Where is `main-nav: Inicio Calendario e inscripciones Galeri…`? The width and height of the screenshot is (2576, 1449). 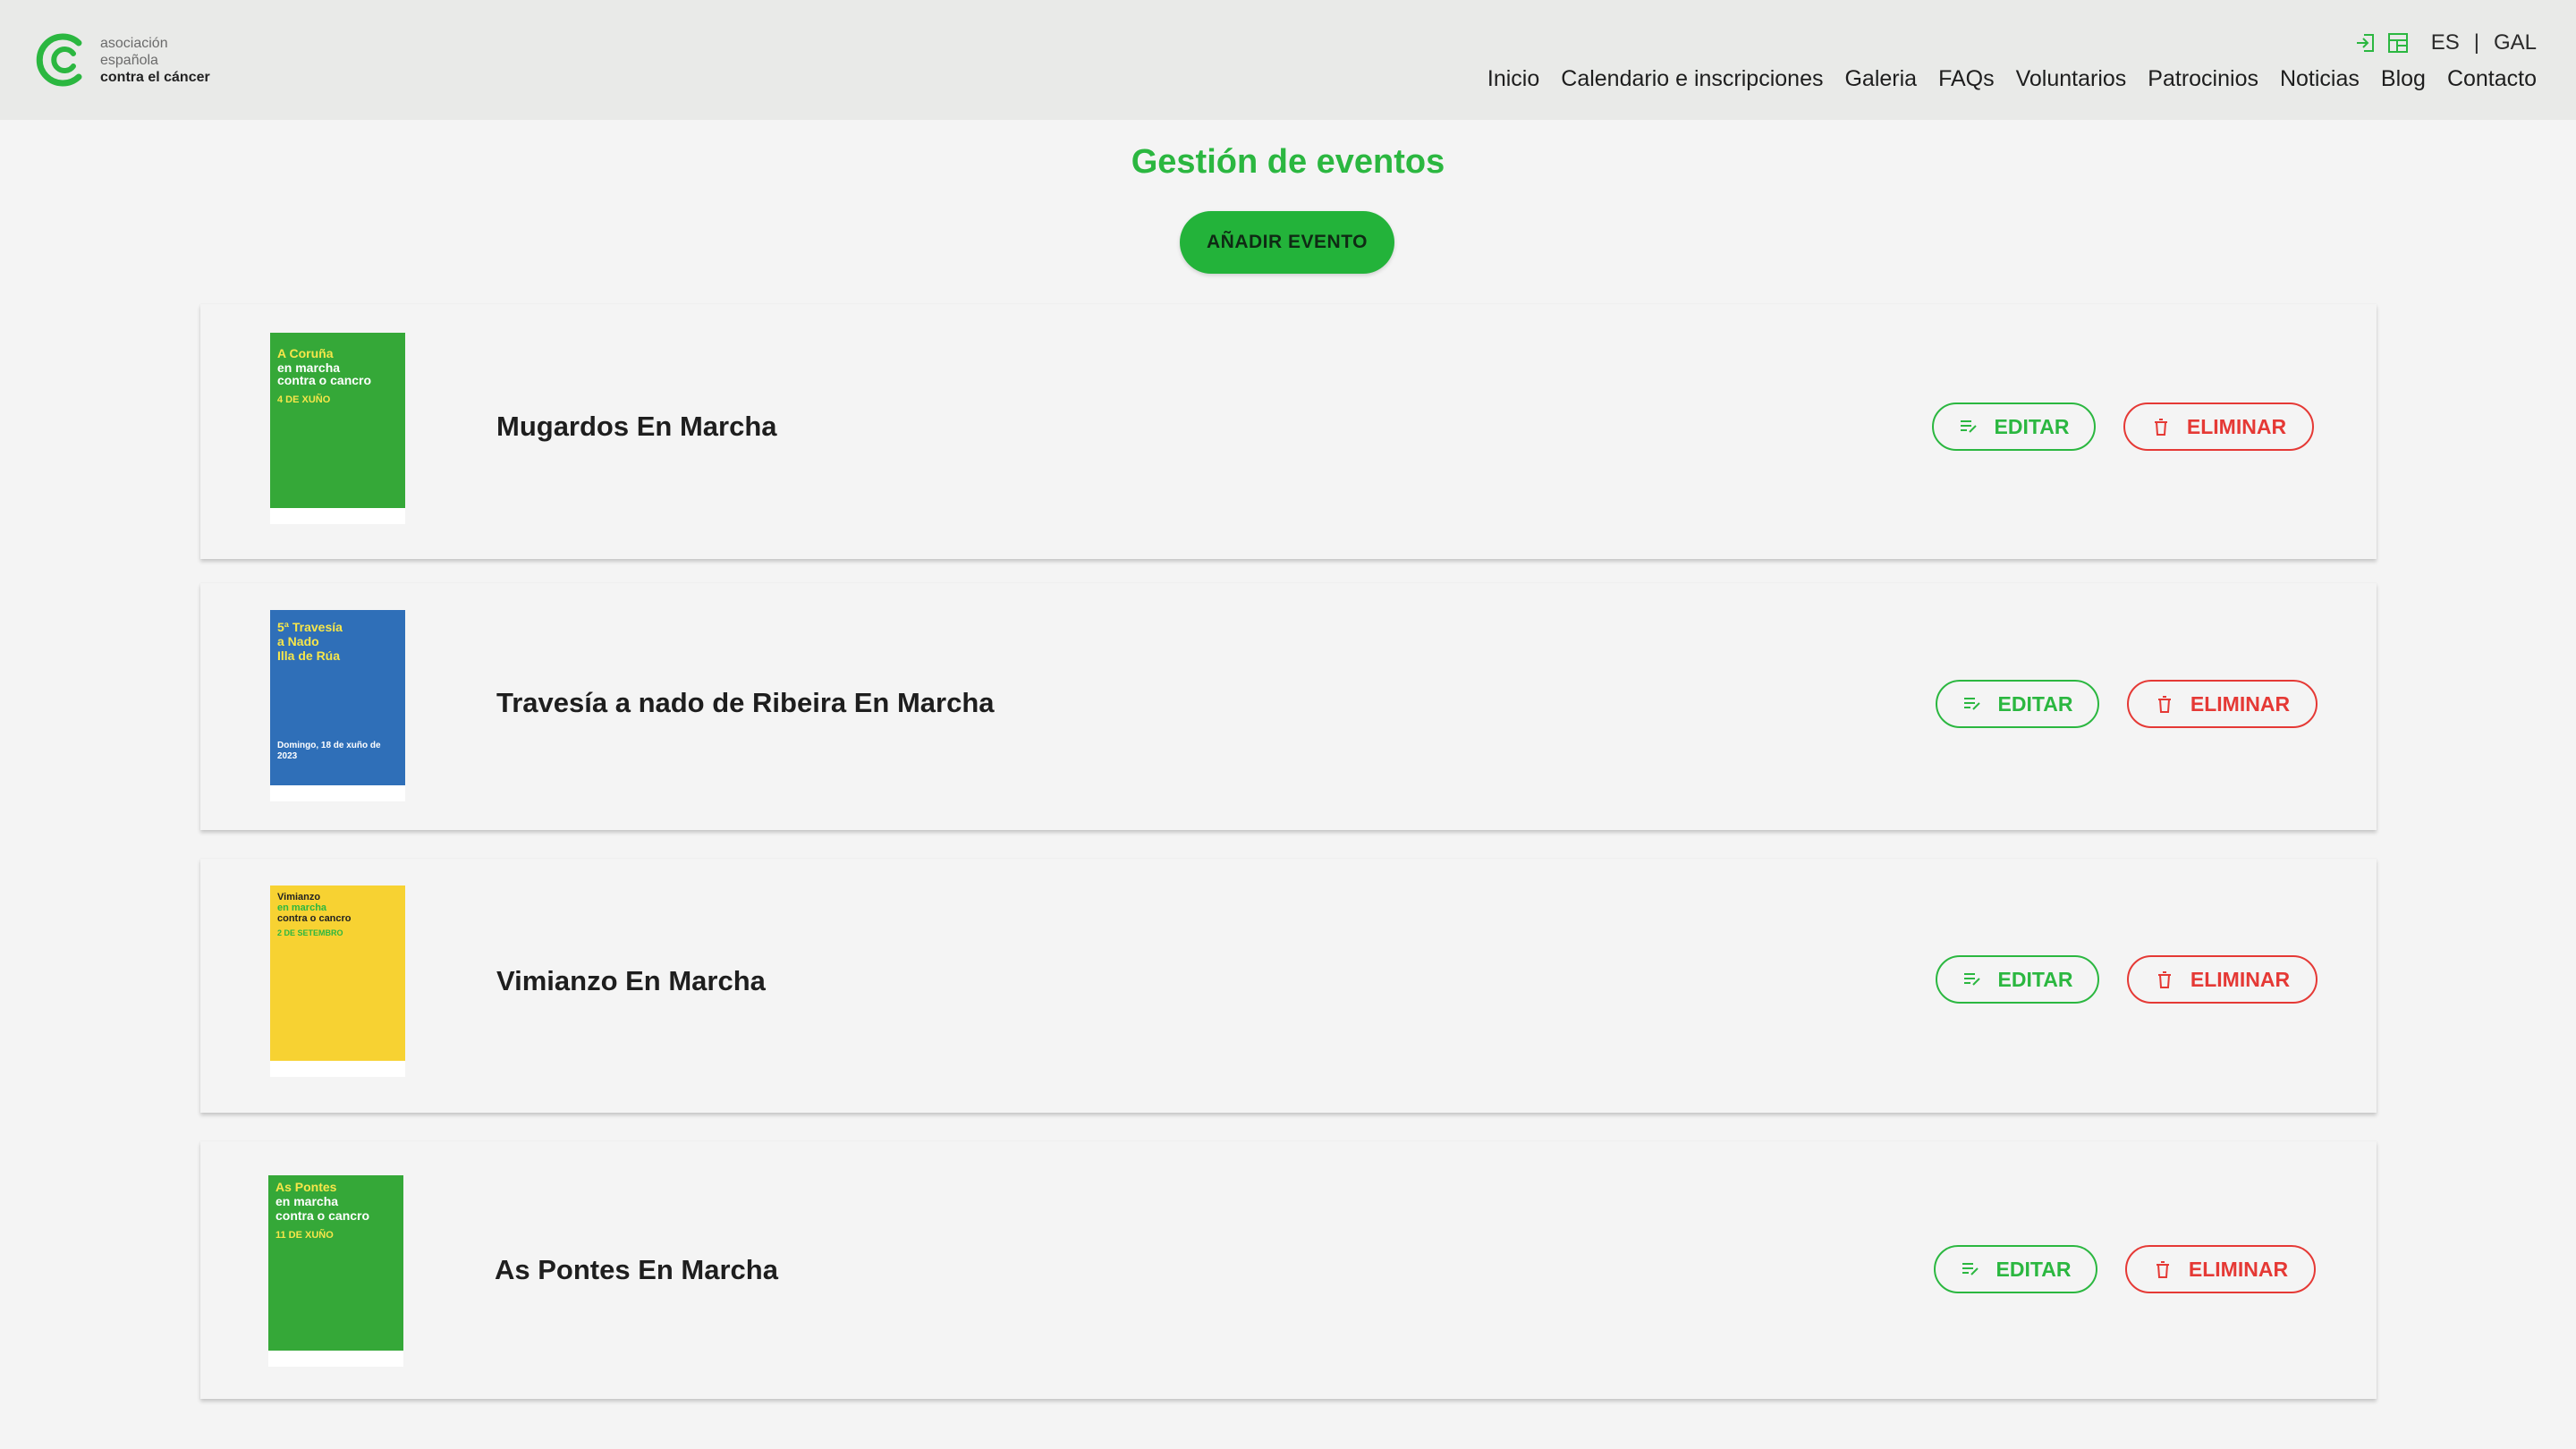
main-nav: Inicio Calendario e inscripciones Galeri… is located at coordinates (2001, 79).